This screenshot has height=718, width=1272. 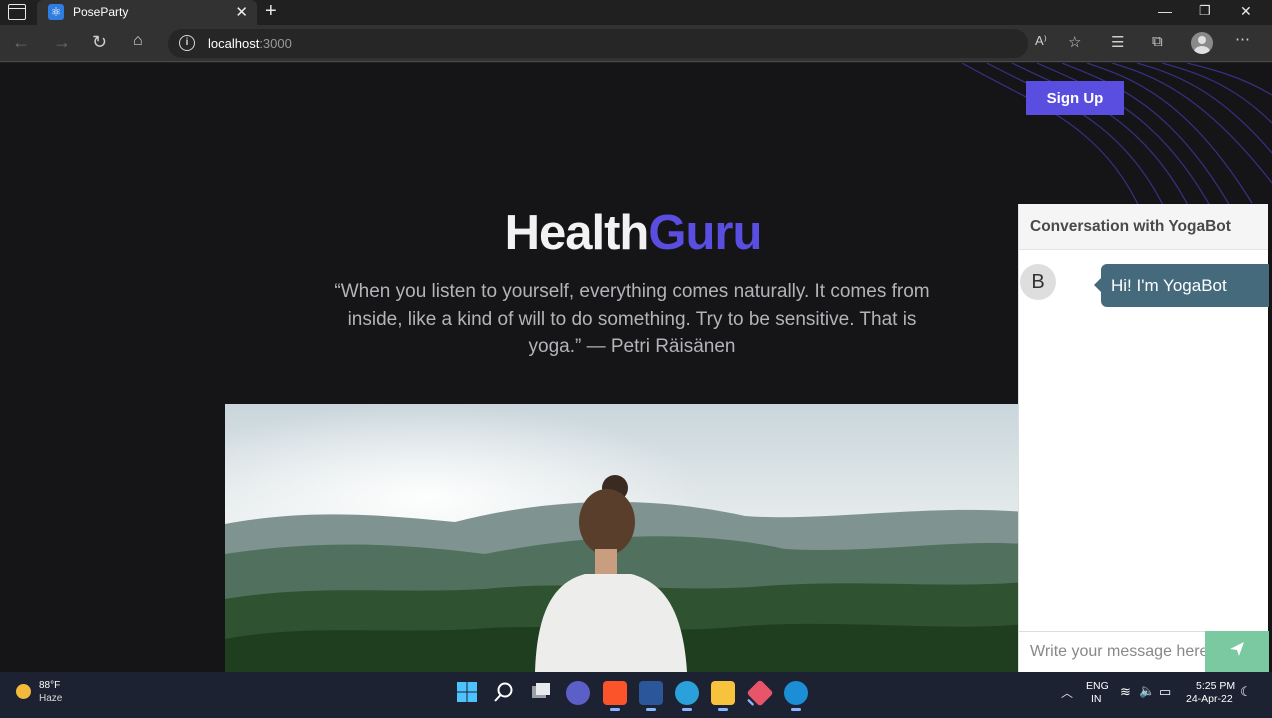 What do you see at coordinates (1041, 41) in the screenshot?
I see `read-aloud-icon: A⁾` at bounding box center [1041, 41].